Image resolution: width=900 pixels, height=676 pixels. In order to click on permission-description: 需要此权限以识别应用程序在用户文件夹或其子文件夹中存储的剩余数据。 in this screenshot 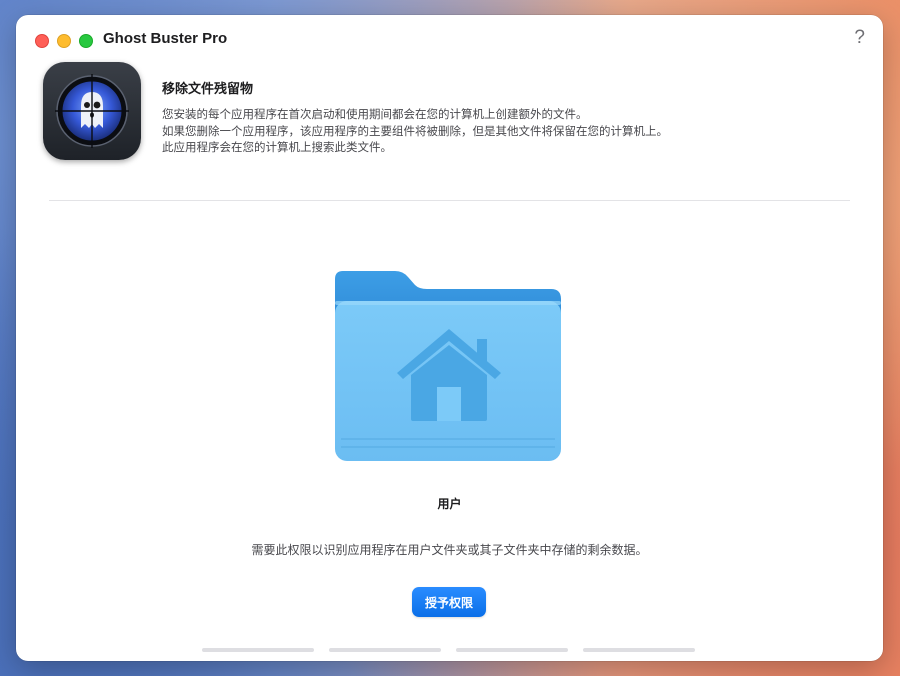, I will do `click(449, 550)`.